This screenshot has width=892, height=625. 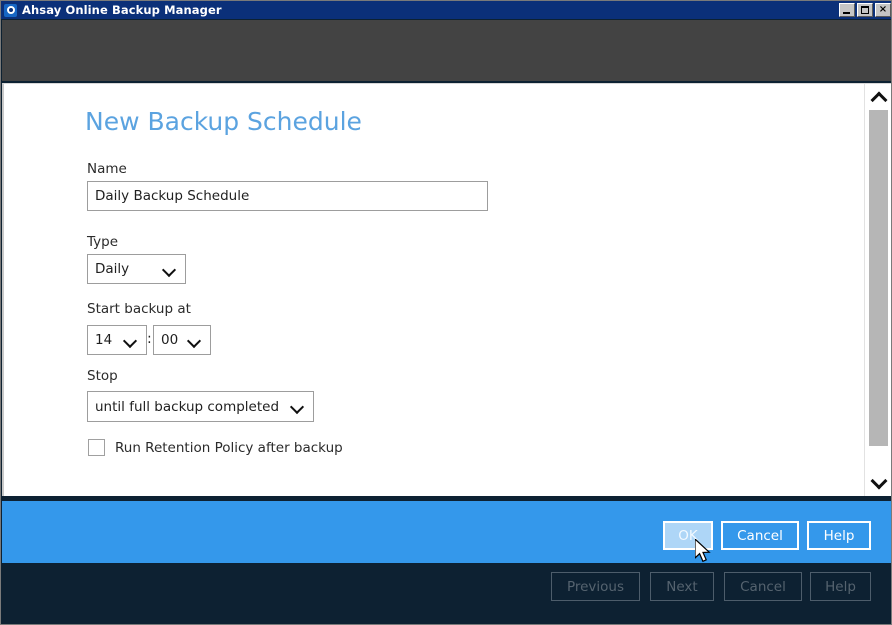 I want to click on start-minute-value: 00, so click(x=170, y=340).